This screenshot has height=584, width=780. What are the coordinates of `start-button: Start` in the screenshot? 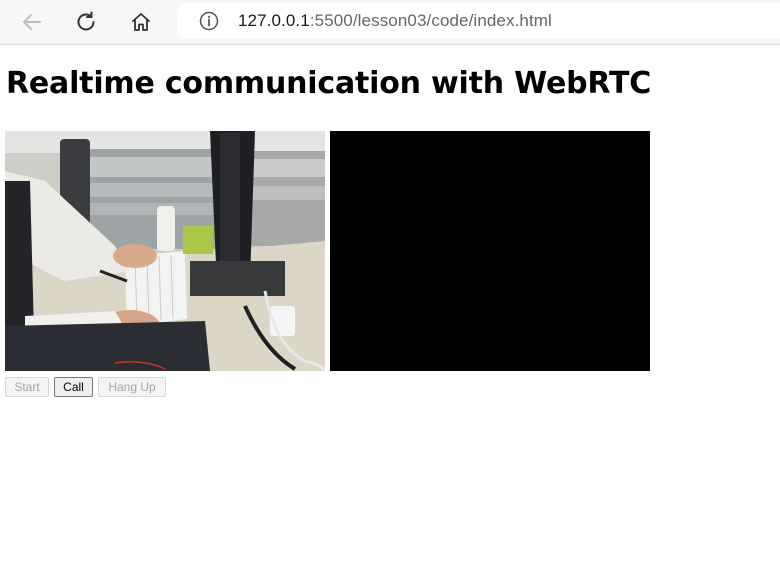 It's located at (27, 387).